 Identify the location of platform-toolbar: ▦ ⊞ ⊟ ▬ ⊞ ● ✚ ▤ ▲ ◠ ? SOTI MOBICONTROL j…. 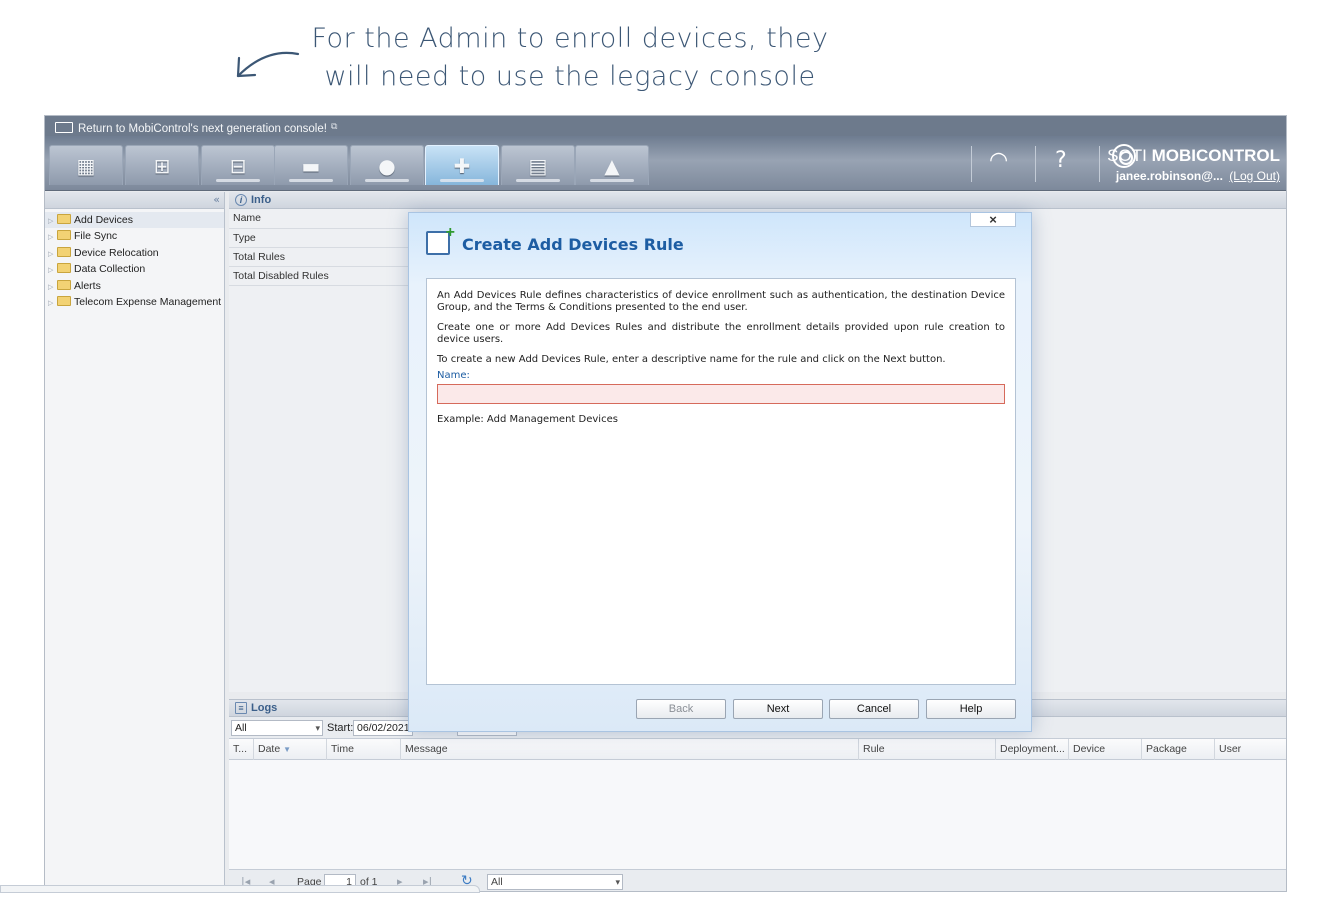
(665, 163).